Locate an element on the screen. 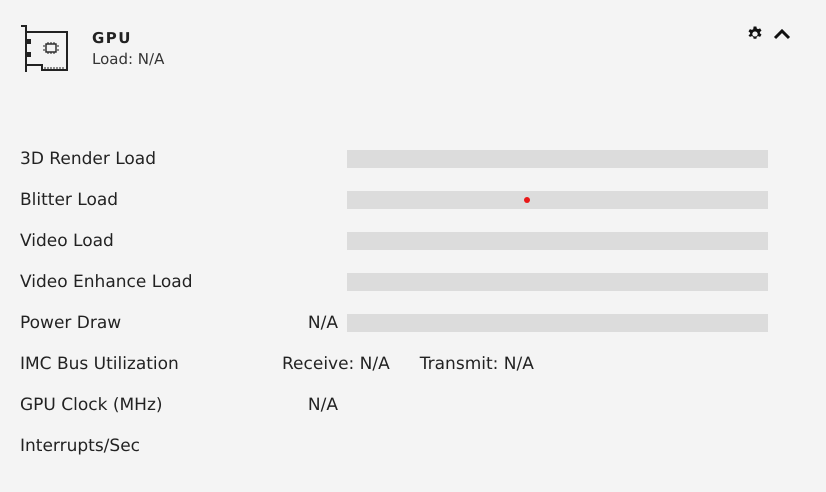  collapse-icon is located at coordinates (782, 34).